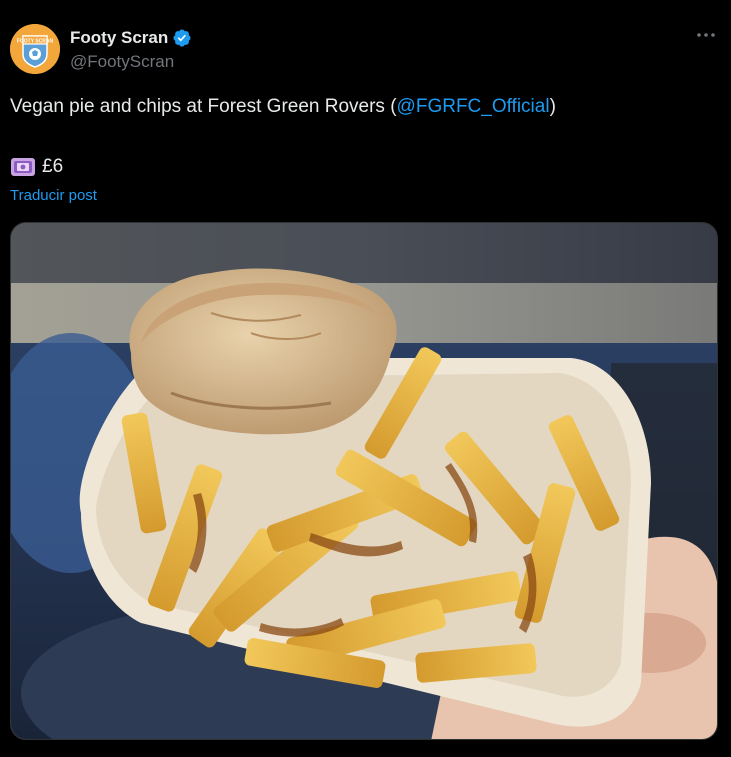 This screenshot has height=757, width=731. Describe the element at coordinates (552, 106) in the screenshot. I see `post-text-close: )` at that location.